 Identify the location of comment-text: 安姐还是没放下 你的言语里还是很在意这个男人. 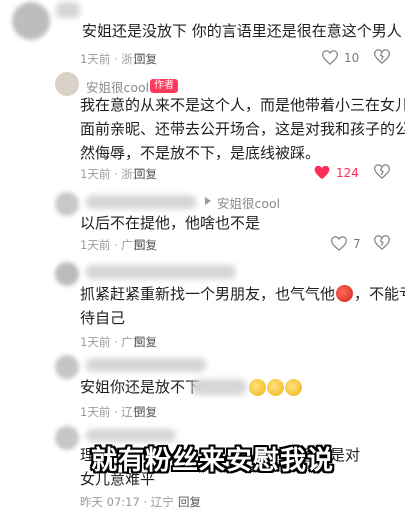
(242, 31).